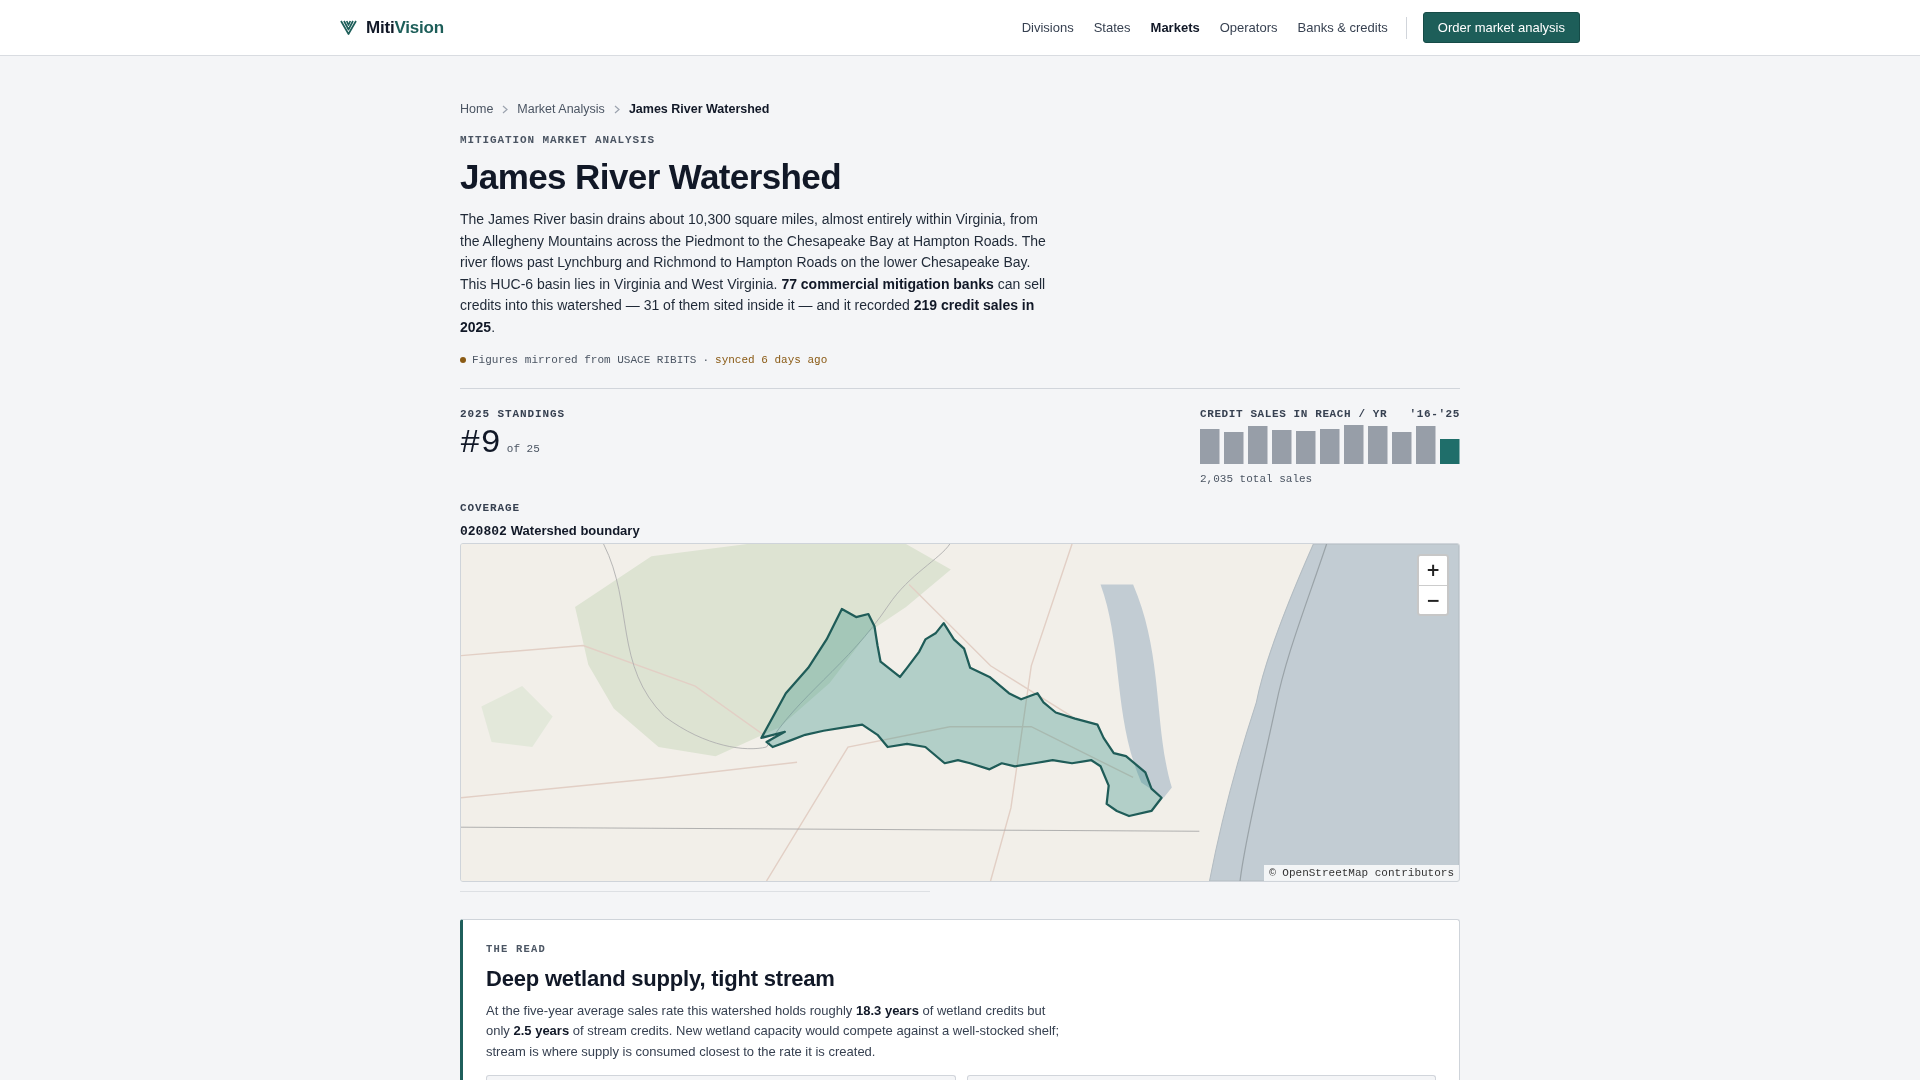 The height and width of the screenshot is (1080, 1920). Describe the element at coordinates (1433, 599) in the screenshot. I see `zoom-out-button: −` at that location.